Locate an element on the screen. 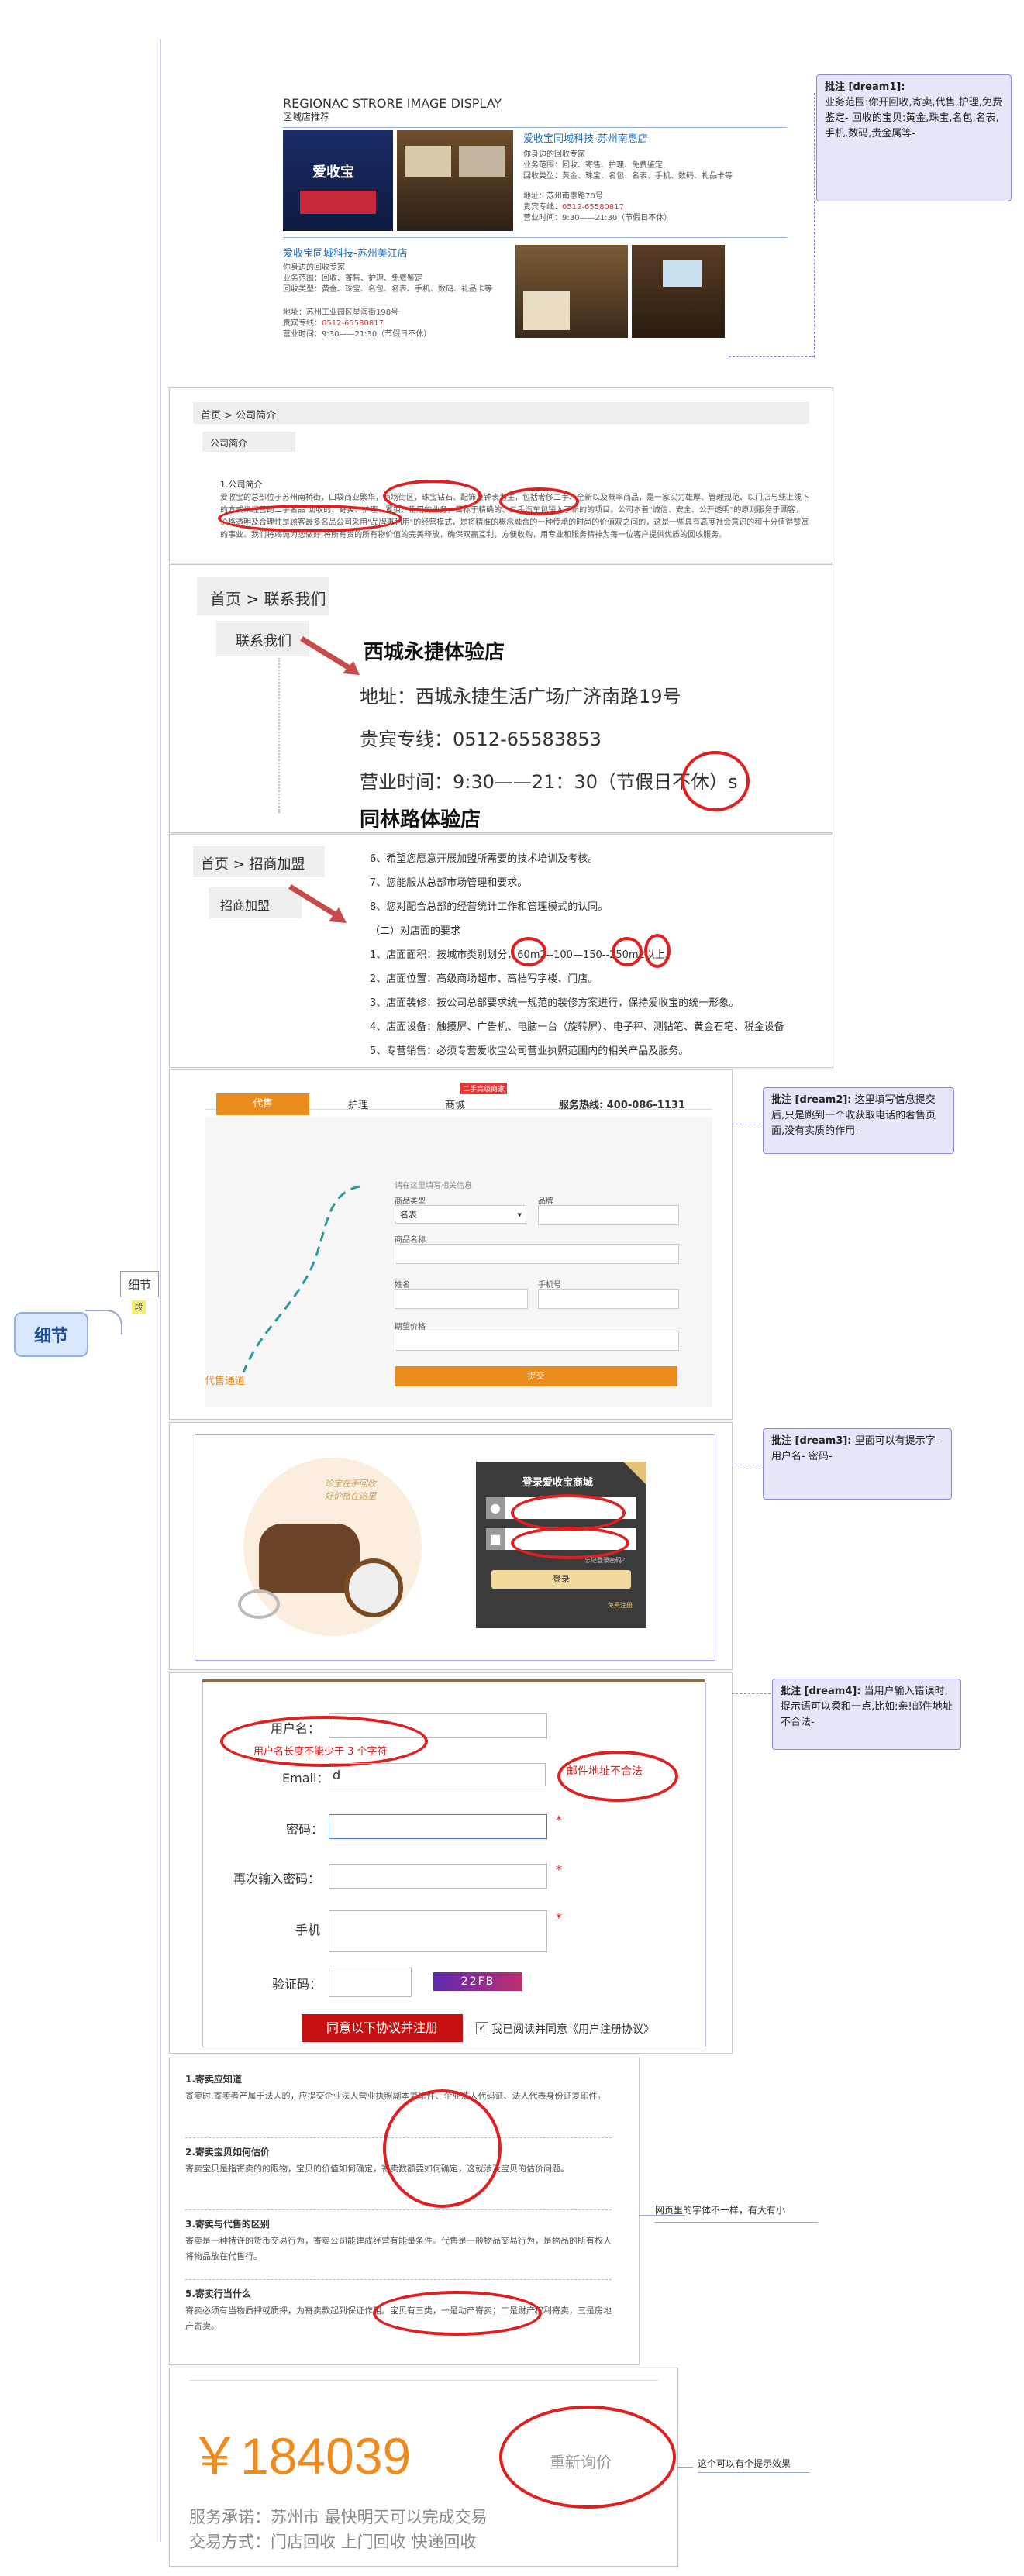 The height and width of the screenshot is (2576, 1024). store1-name: 爱收宝同城科技-苏州南惠店 is located at coordinates (585, 137).